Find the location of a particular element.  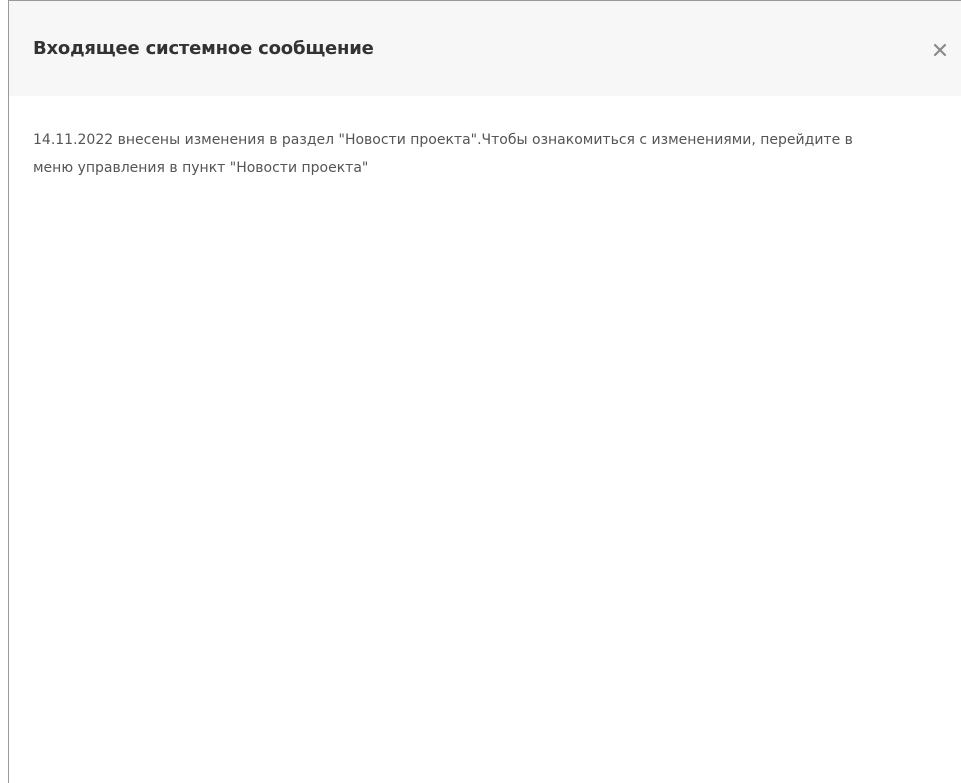

dialog-title: Входящее системное сообщение is located at coordinates (203, 48).